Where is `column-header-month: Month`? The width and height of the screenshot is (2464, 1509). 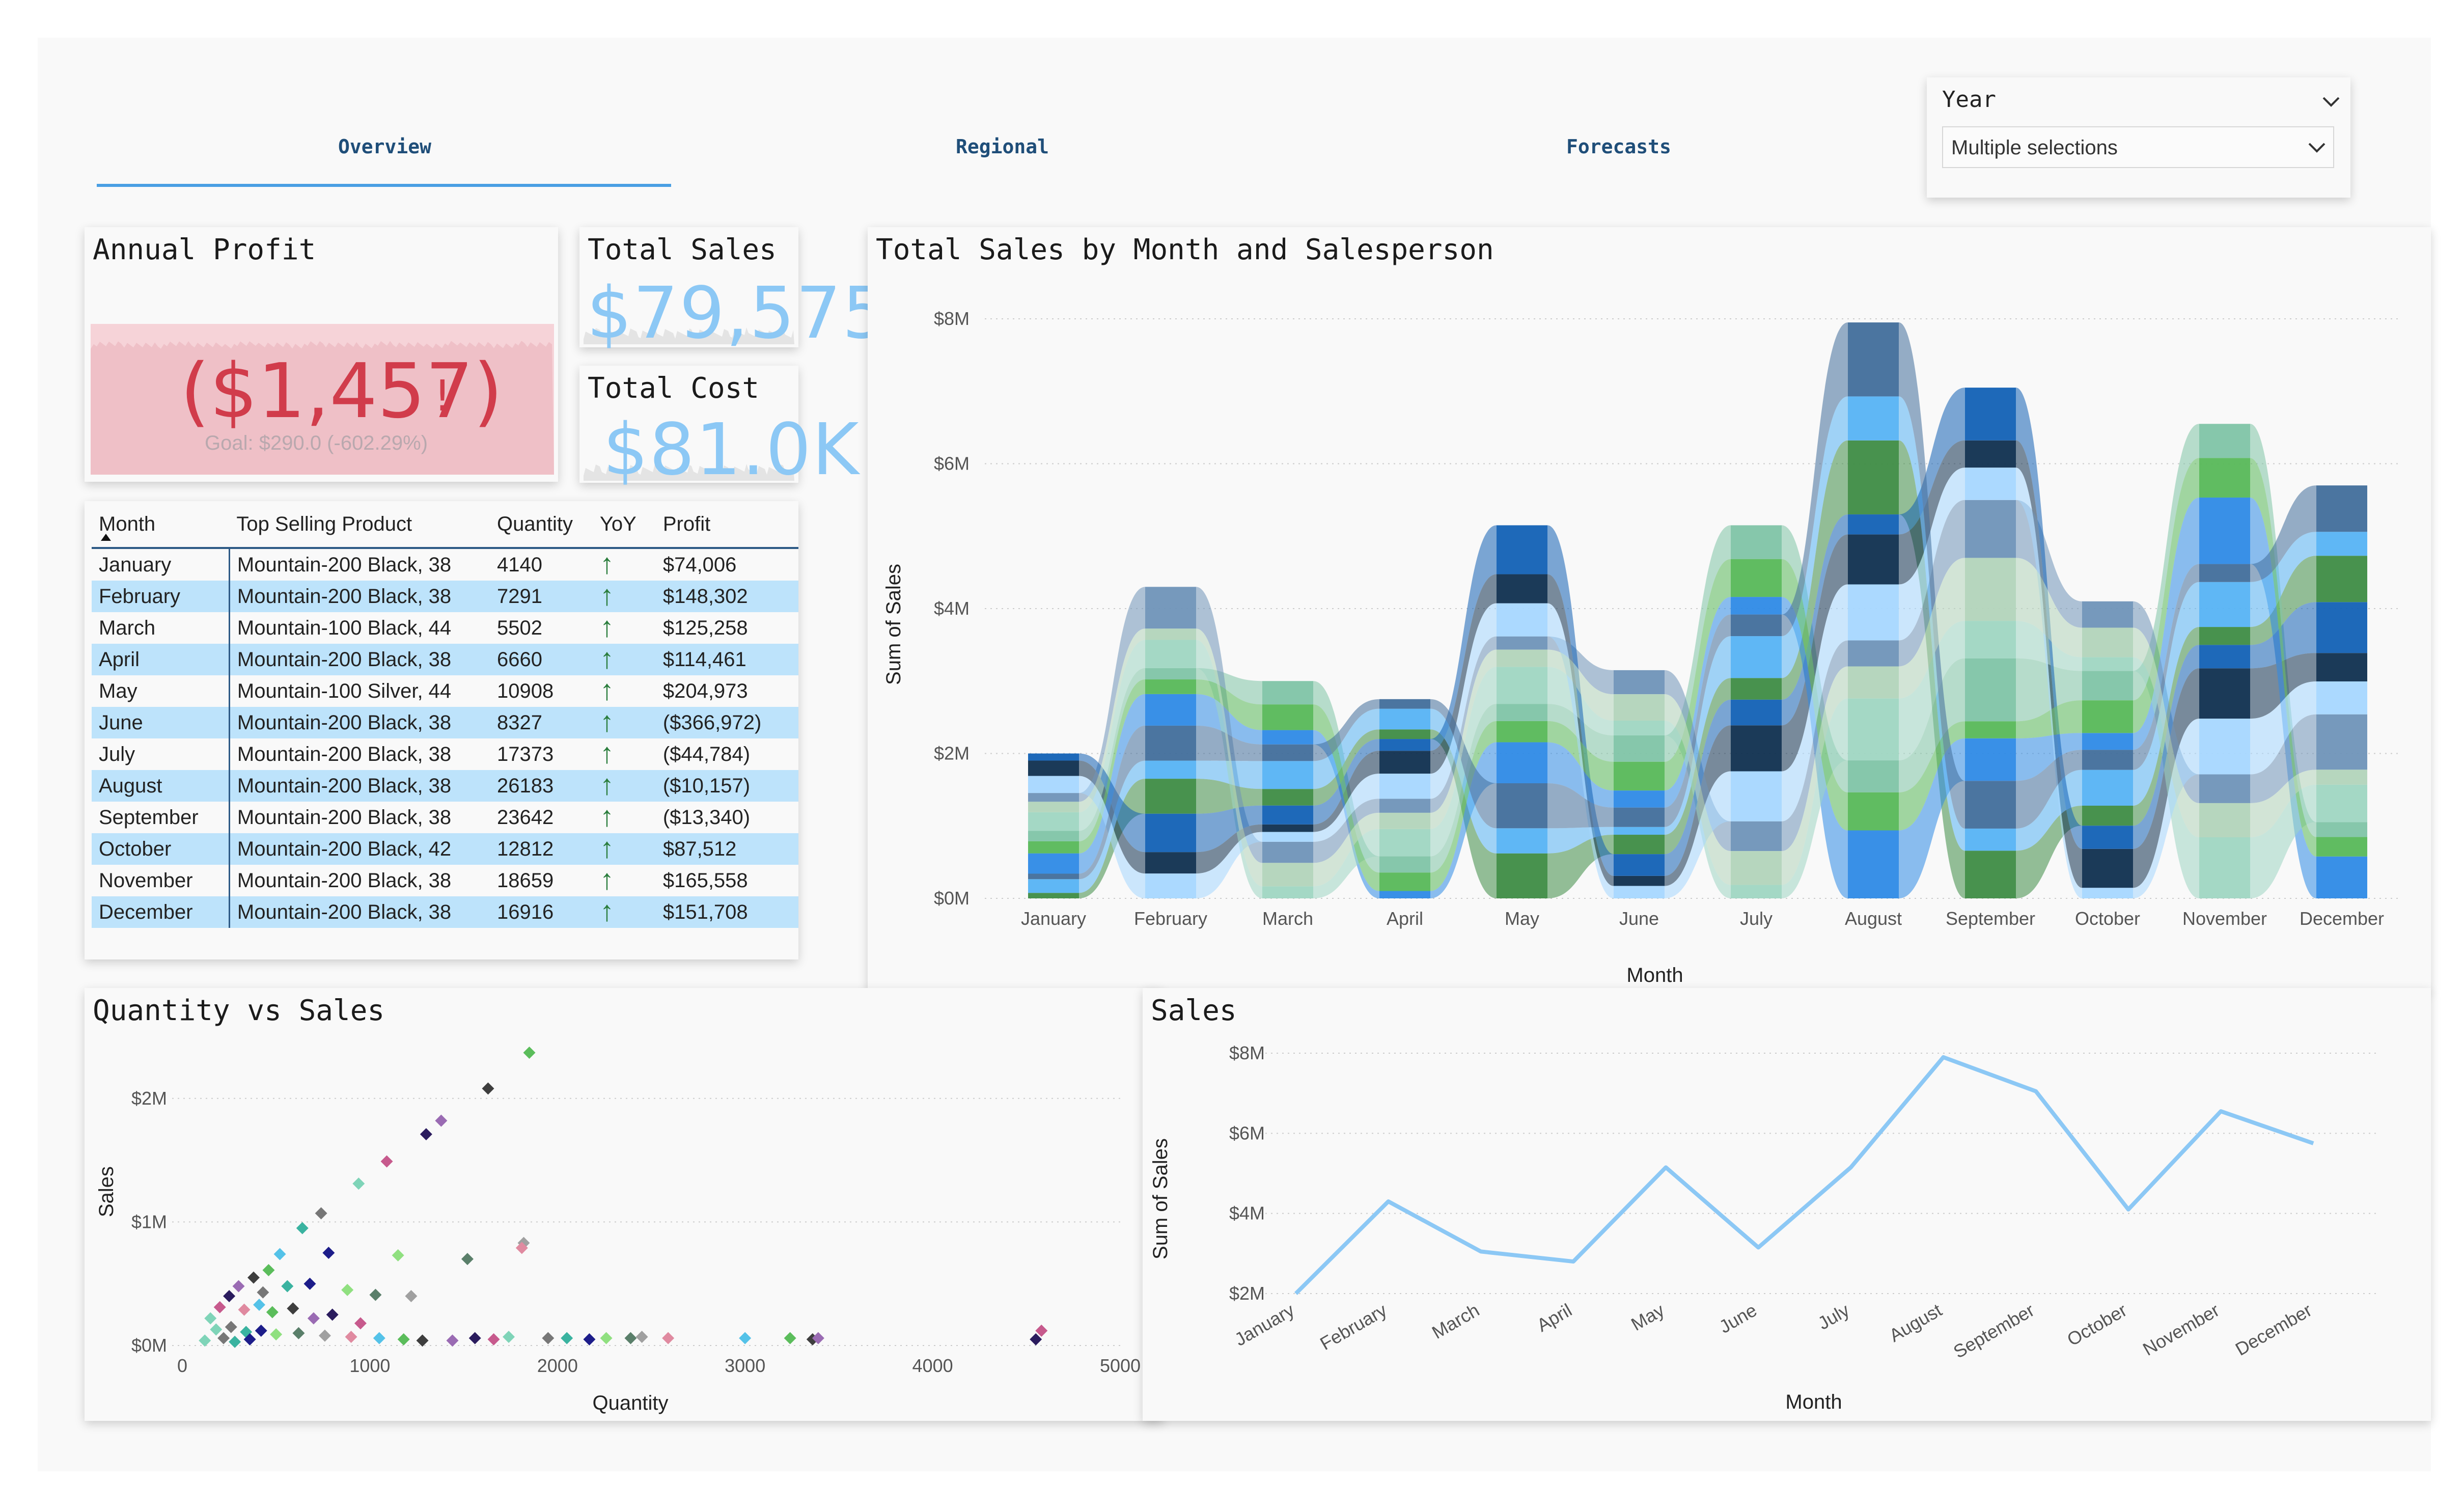 column-header-month: Month is located at coordinates (161, 525).